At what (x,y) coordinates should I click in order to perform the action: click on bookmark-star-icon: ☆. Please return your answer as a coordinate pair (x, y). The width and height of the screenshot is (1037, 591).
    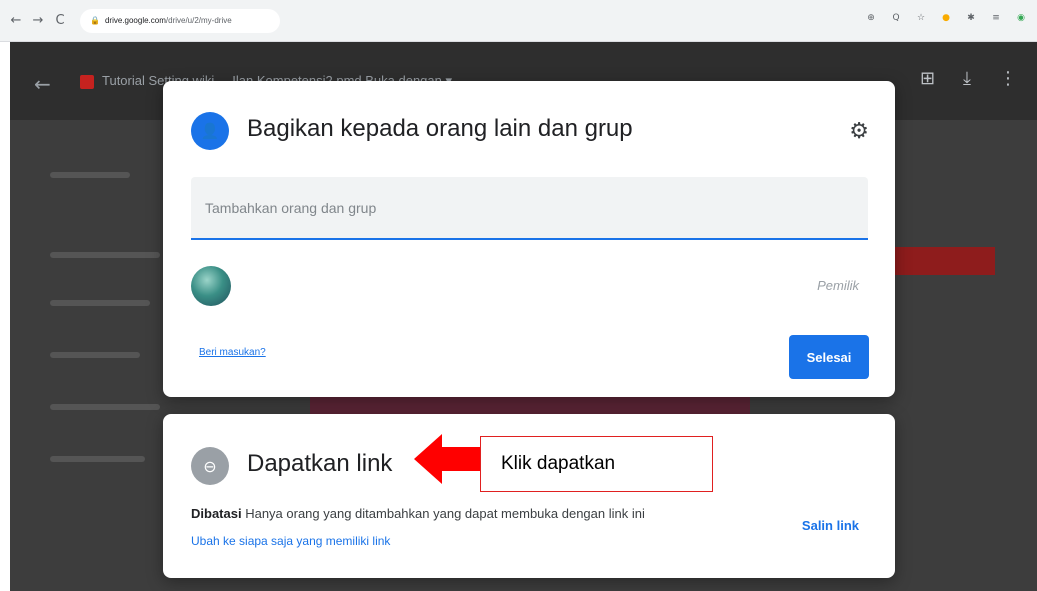
    Looking at the image, I should click on (921, 18).